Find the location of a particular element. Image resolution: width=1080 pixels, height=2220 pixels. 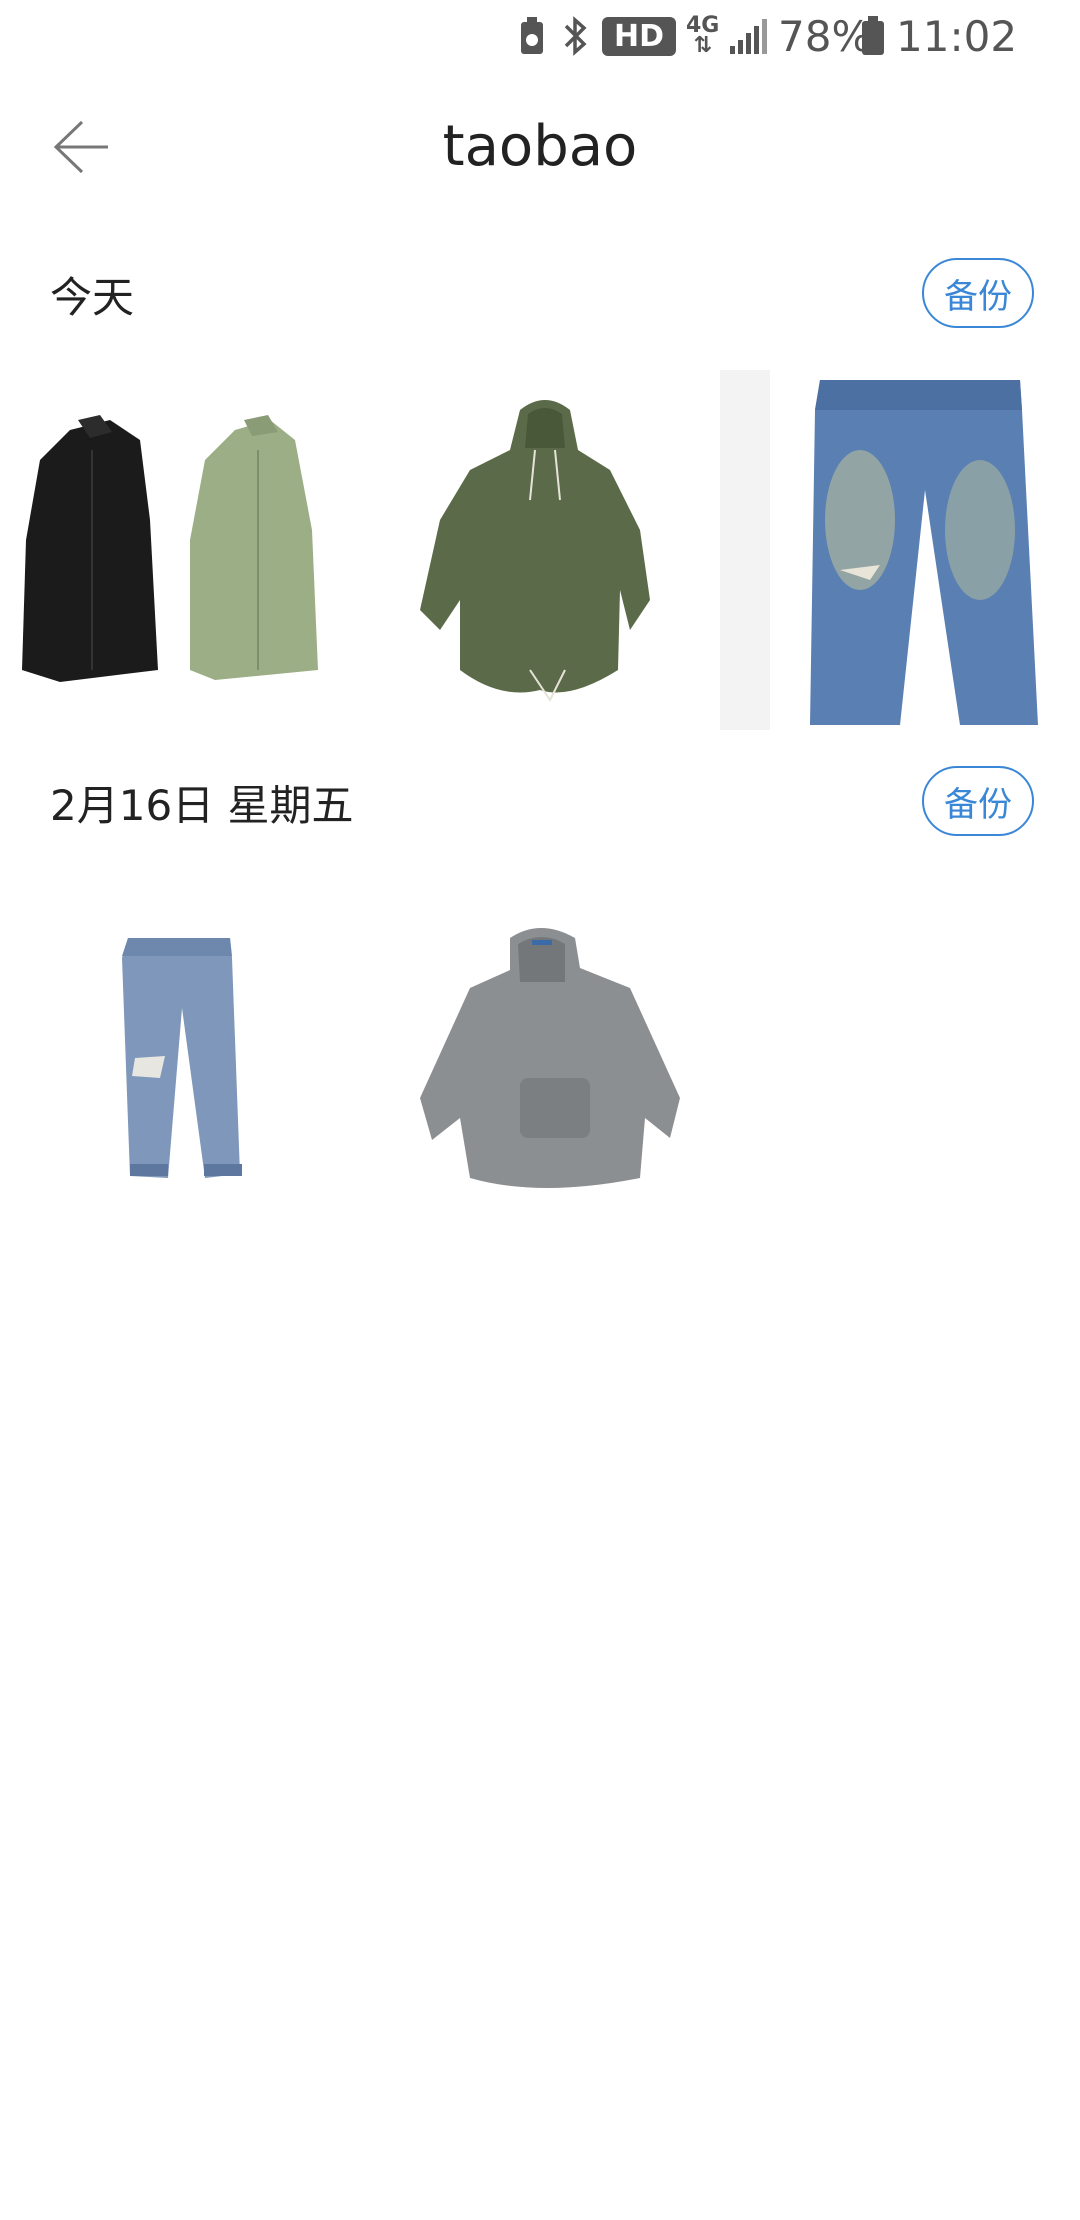

battery-icon is located at coordinates (873, 36).